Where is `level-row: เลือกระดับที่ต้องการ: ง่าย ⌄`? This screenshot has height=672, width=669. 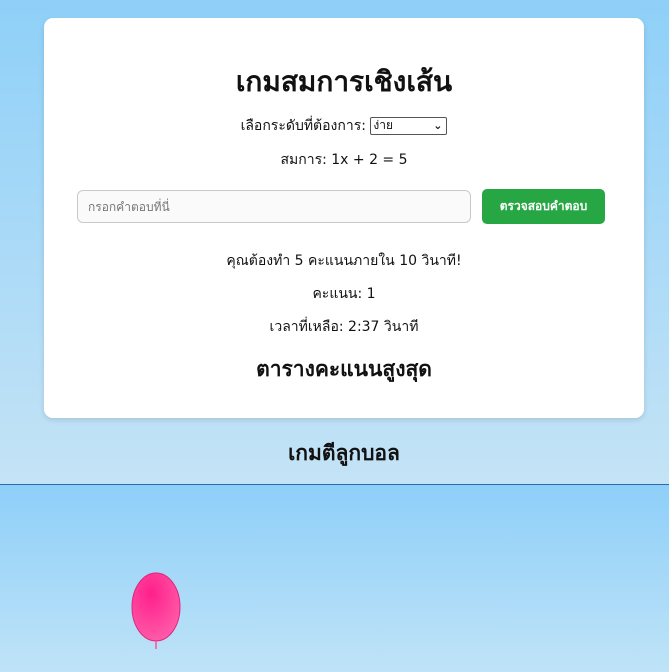 level-row: เลือกระดับที่ต้องการ: ง่าย ⌄ is located at coordinates (344, 126).